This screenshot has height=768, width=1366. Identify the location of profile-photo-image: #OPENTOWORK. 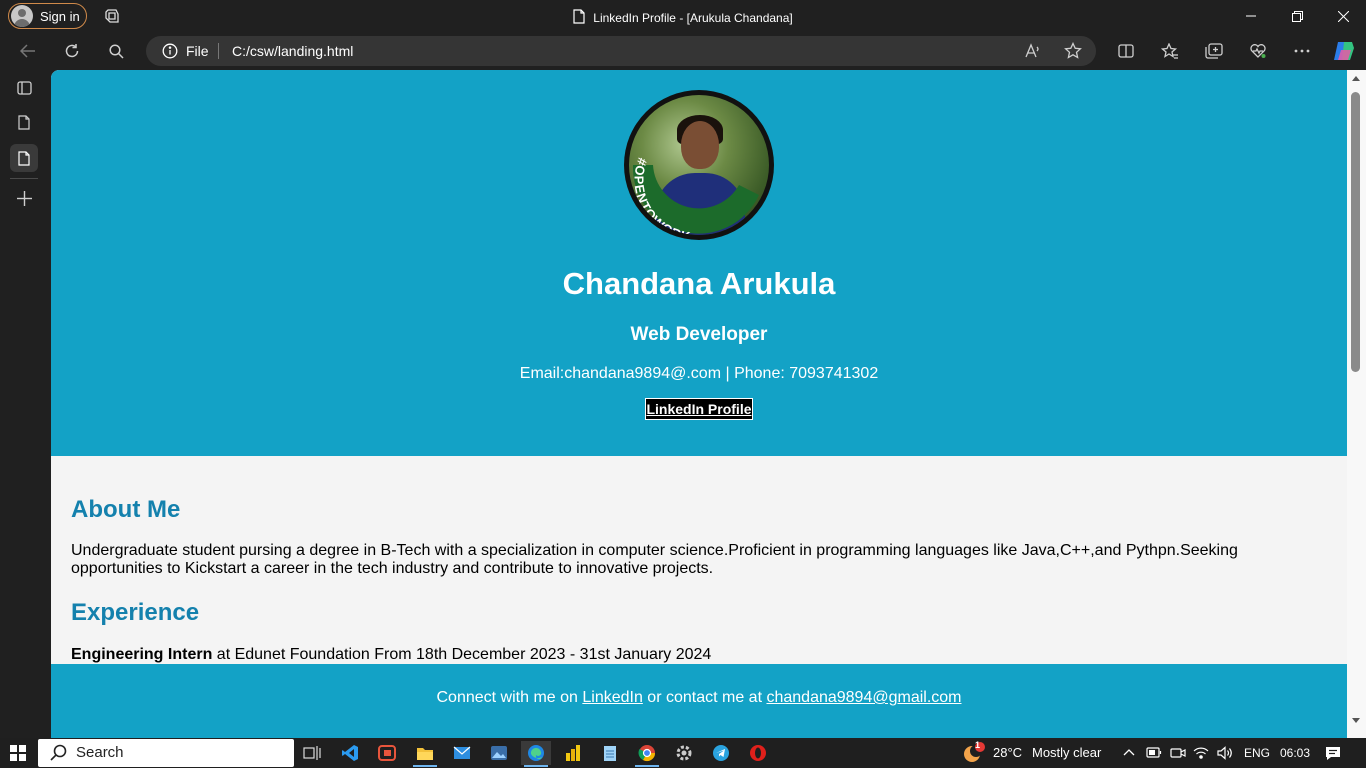
(699, 165).